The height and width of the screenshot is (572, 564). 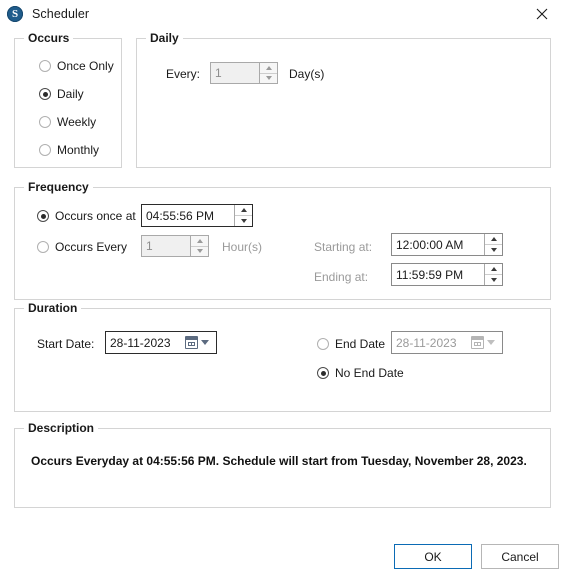 I want to click on occurs-every-interval-spinner, so click(x=199, y=246).